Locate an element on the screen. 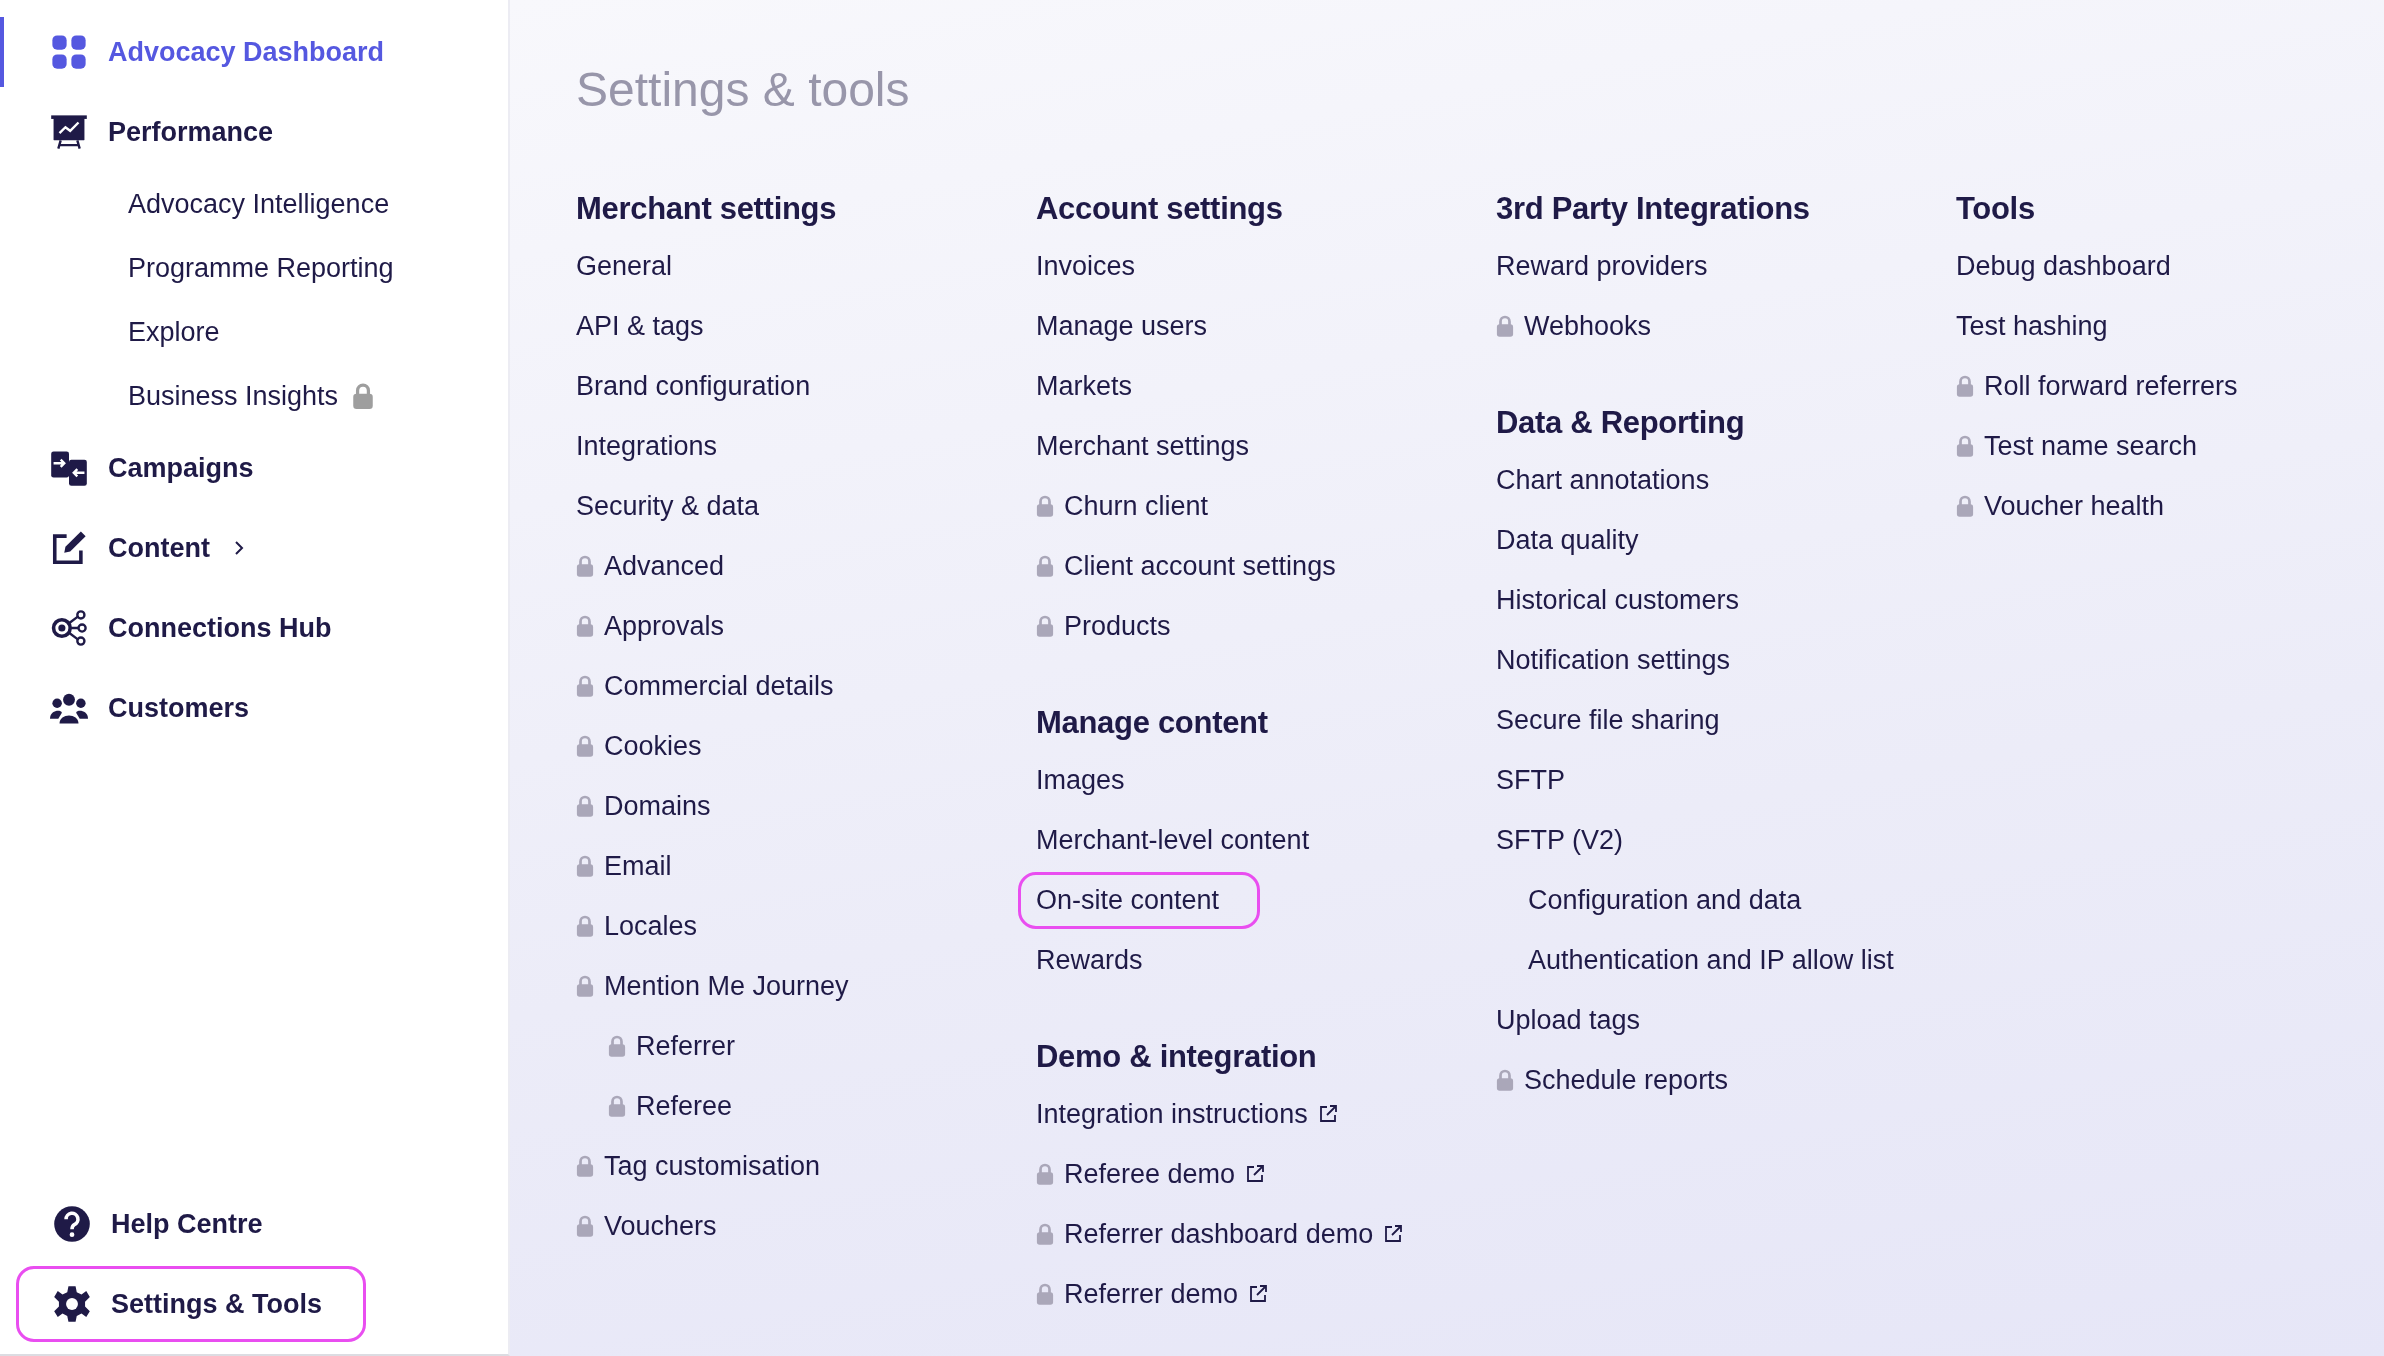  section-heading: Data & Reporting is located at coordinates (1621, 423).